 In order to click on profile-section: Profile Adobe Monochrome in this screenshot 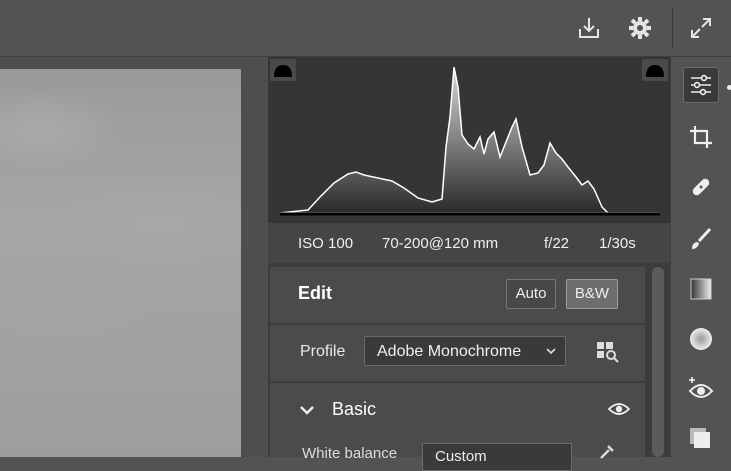, I will do `click(457, 353)`.